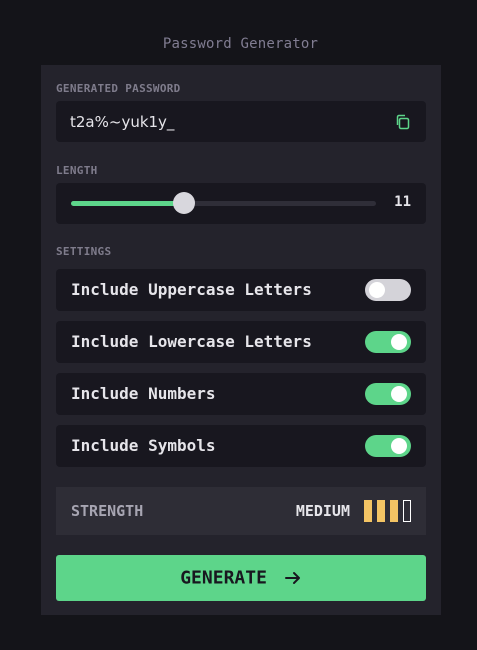 The image size is (477, 650). I want to click on numbers-toggle, so click(388, 394).